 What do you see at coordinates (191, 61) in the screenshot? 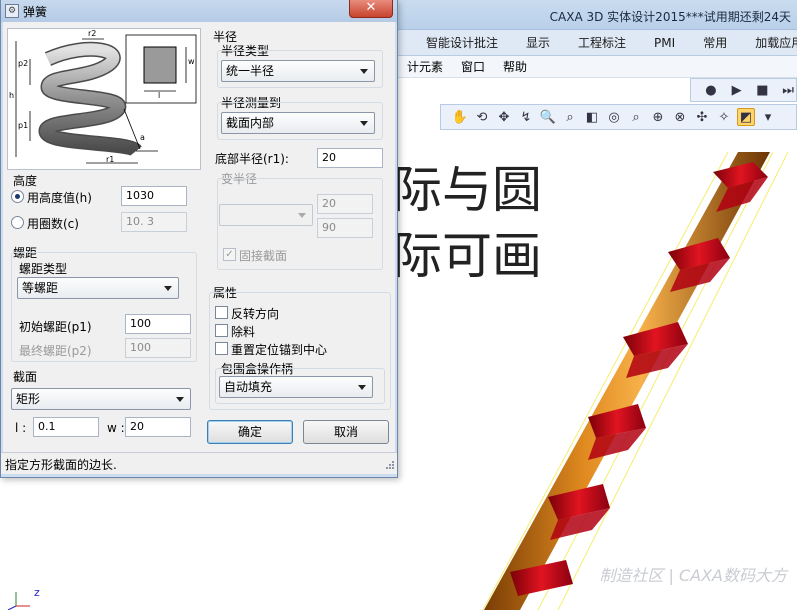
I see `diagram-label-w: w` at bounding box center [191, 61].